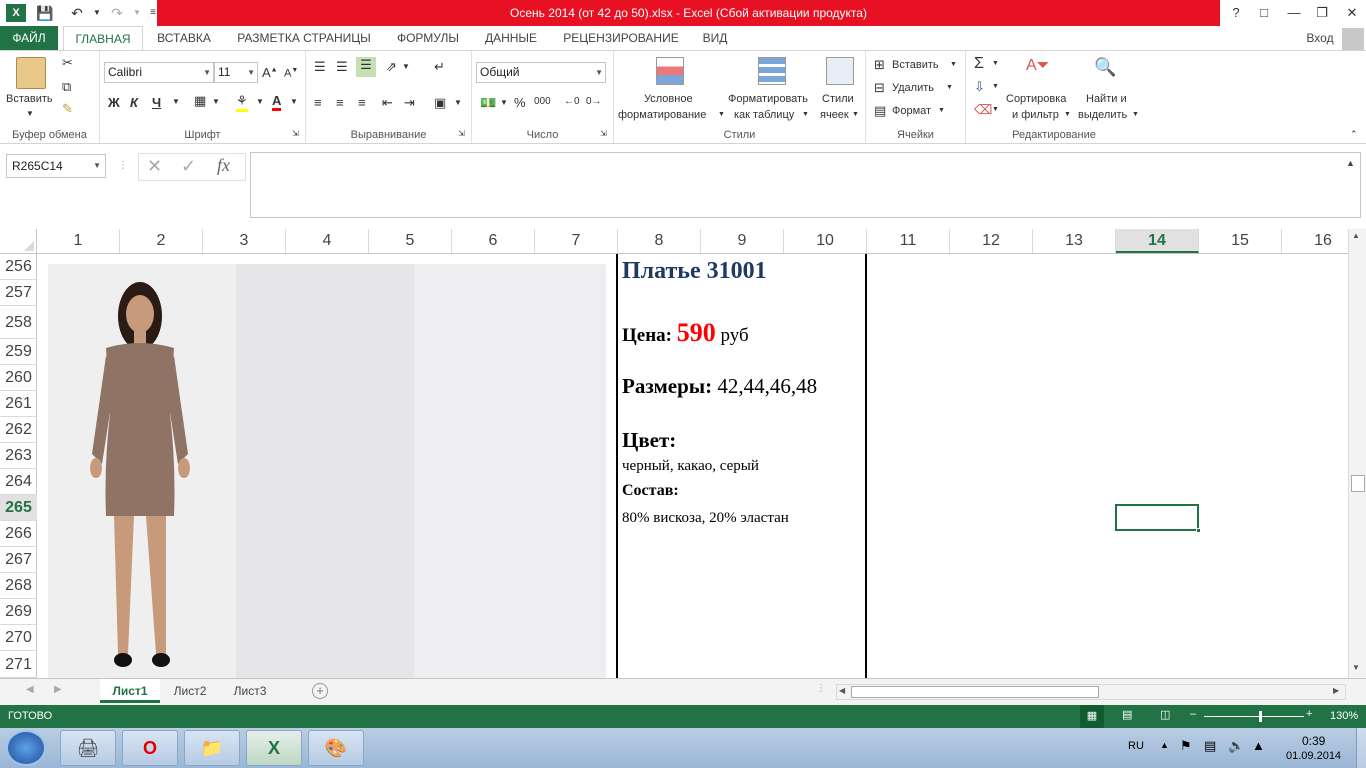 Image resolution: width=1366 pixels, height=768 pixels. What do you see at coordinates (1067, 114) in the screenshot?
I see `sort-filter-dropdown-icon: ▼` at bounding box center [1067, 114].